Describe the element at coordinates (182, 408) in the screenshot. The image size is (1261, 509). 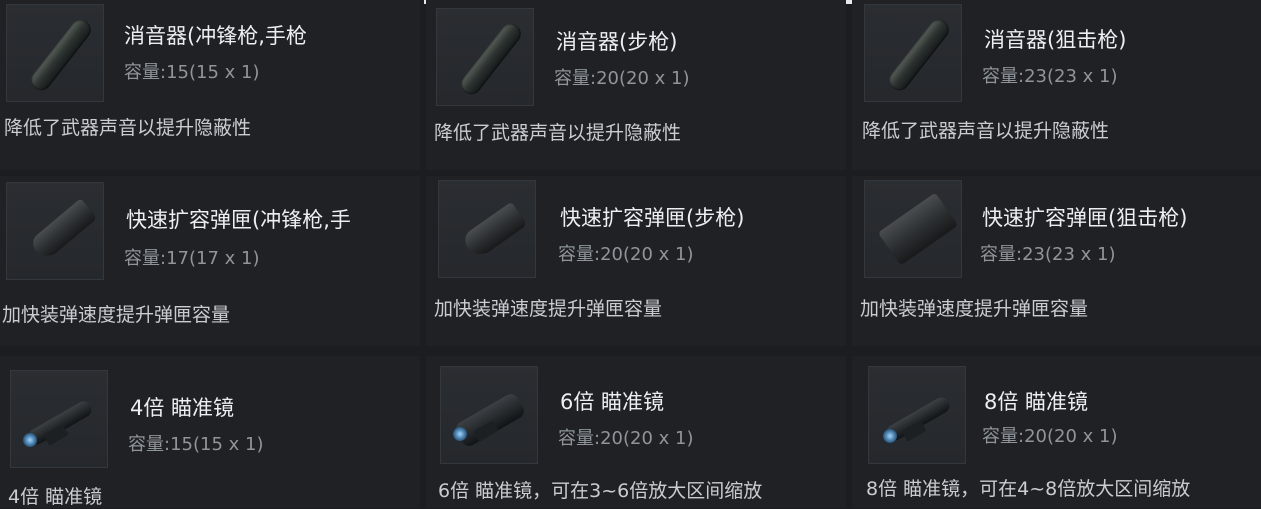
I see `item-title: 4倍 瞄准镜` at that location.